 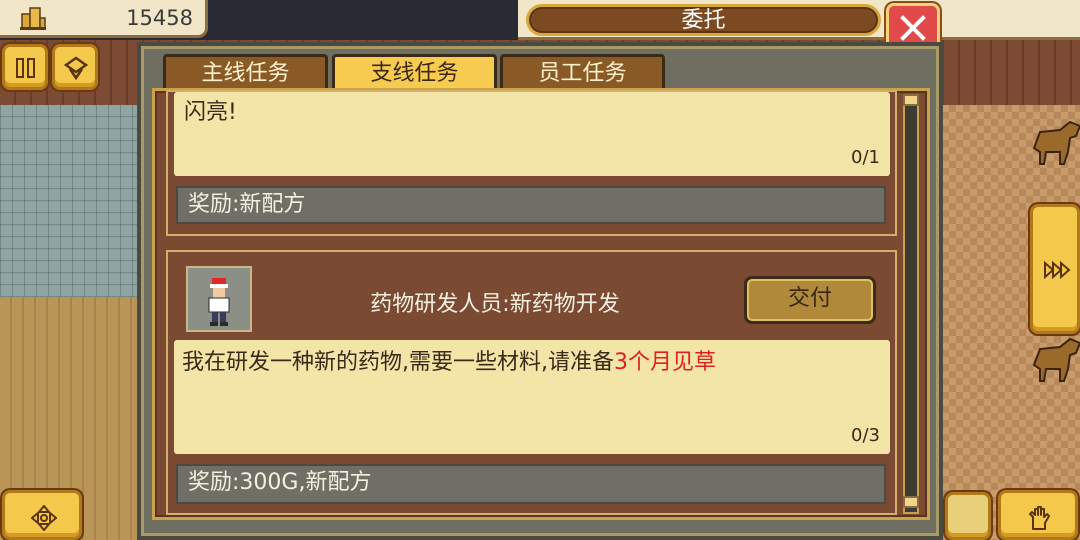 I want to click on pause-button, so click(x=25, y=67).